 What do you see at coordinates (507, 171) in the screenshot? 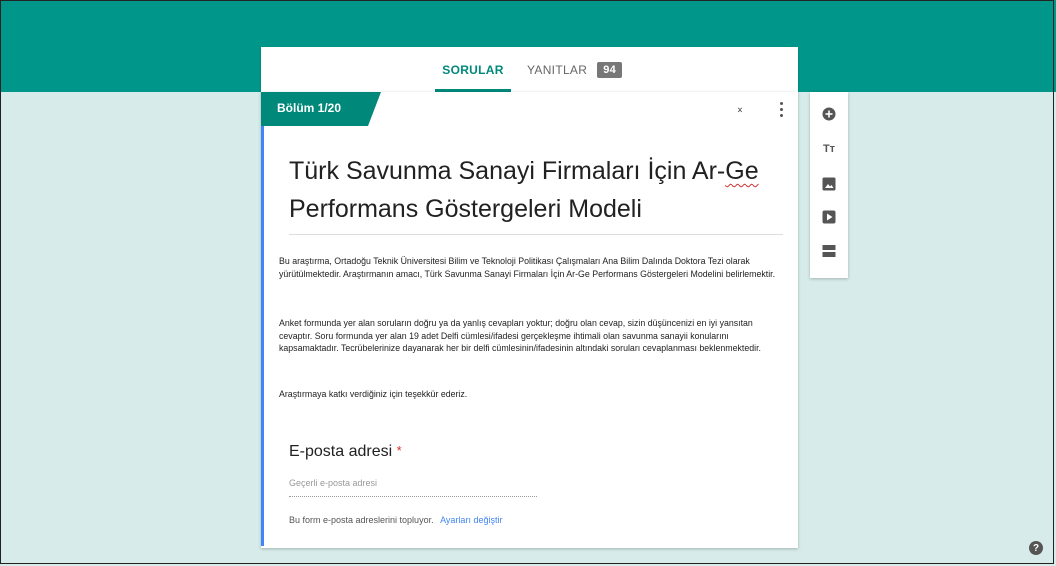
I see `form-title-part1: Türk Savunma Sanayi Firmaları İçin Ar-` at bounding box center [507, 171].